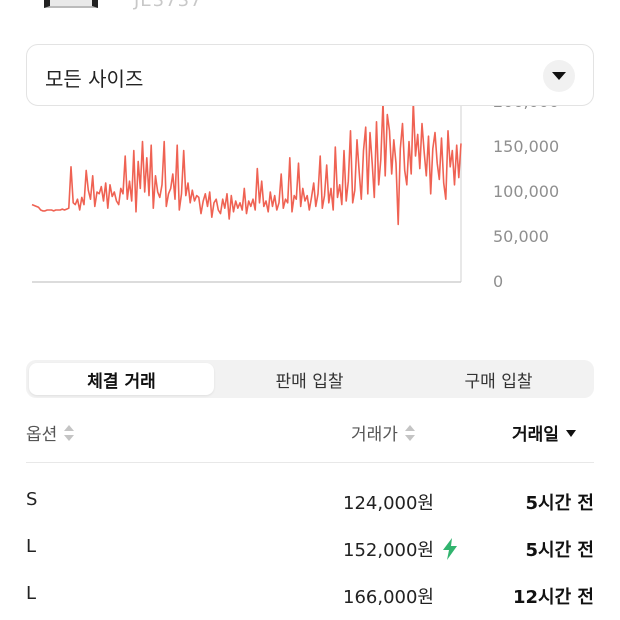  Describe the element at coordinates (71, 4) in the screenshot. I see `product-thumbnail` at that location.